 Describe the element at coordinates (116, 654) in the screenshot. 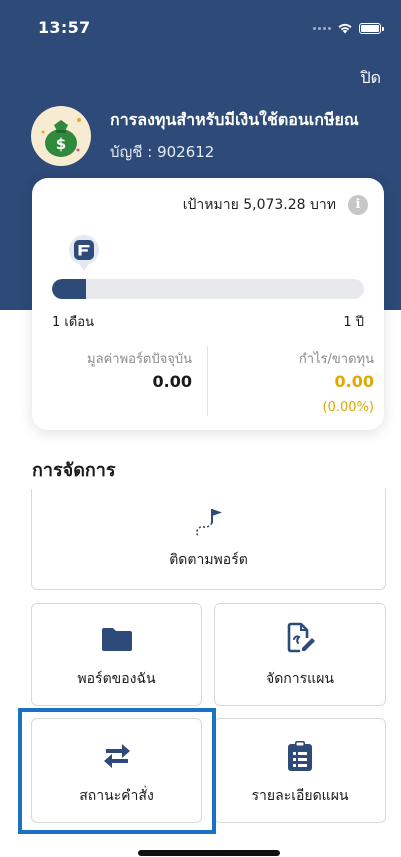

I see `my-portfolio-button: พอร์ตของฉัน` at that location.